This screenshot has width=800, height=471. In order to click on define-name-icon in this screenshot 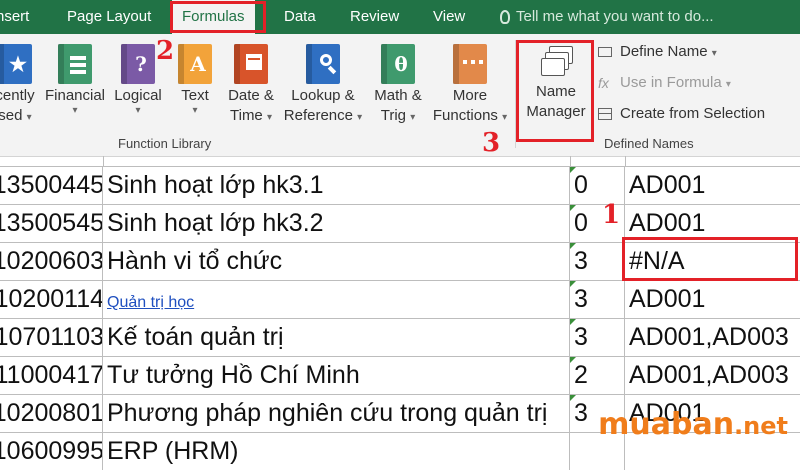, I will do `click(606, 52)`.